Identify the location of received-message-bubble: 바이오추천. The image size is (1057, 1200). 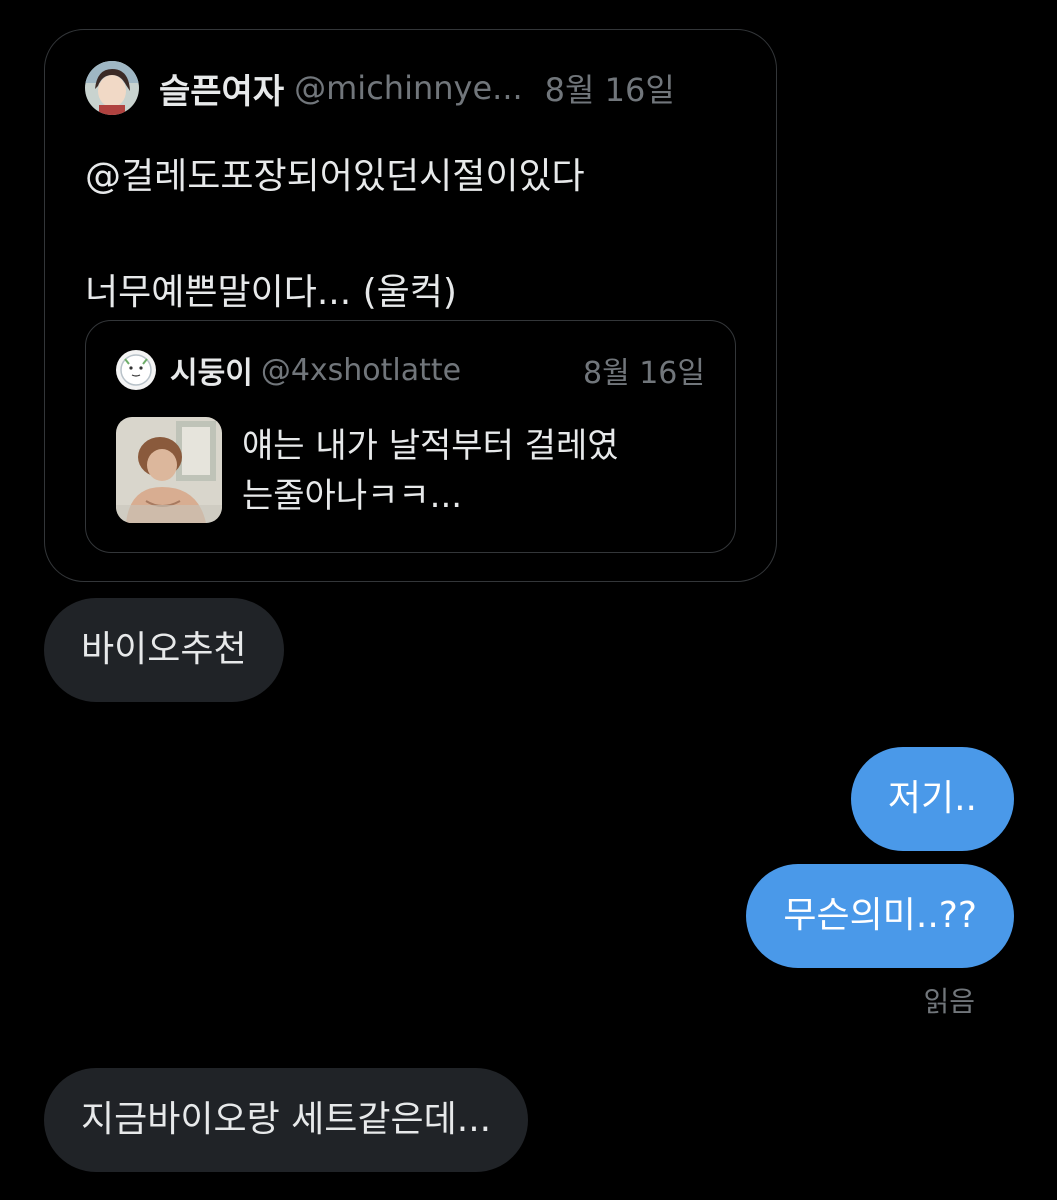
(164, 650).